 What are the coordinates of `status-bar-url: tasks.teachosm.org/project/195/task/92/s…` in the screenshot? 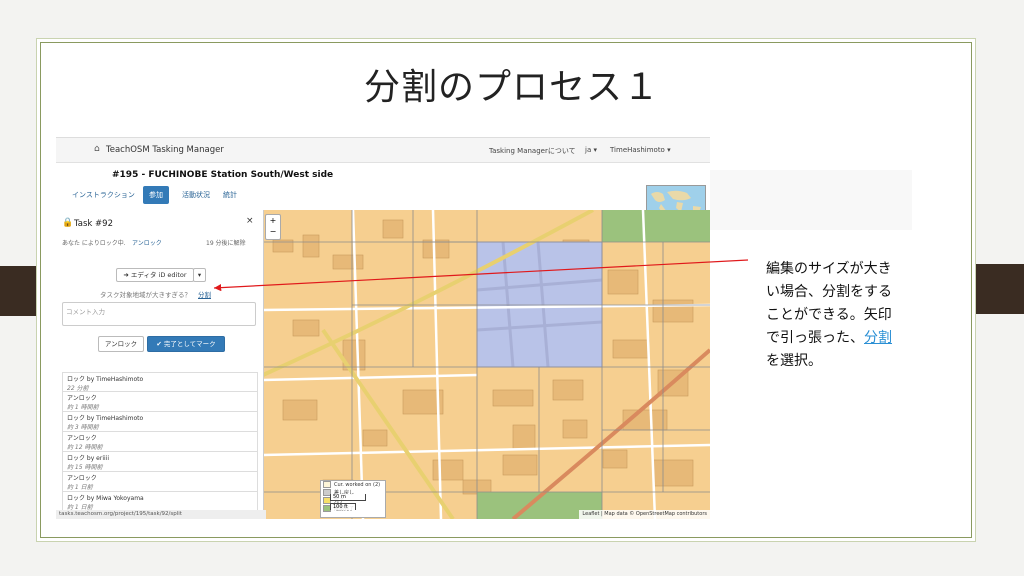 It's located at (161, 514).